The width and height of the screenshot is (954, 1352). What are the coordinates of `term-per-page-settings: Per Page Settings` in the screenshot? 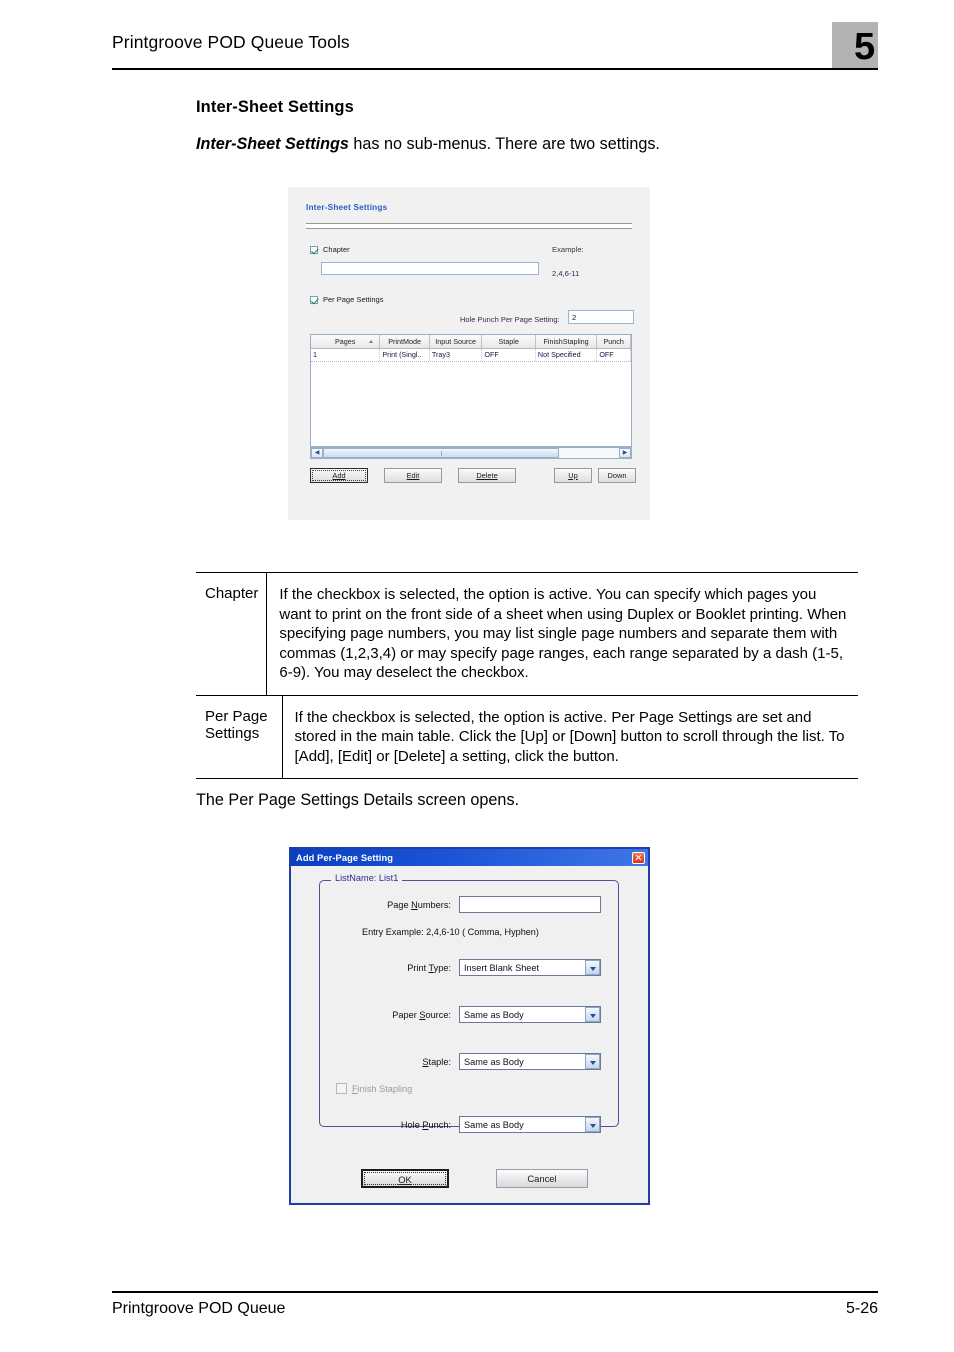 It's located at (239, 736).